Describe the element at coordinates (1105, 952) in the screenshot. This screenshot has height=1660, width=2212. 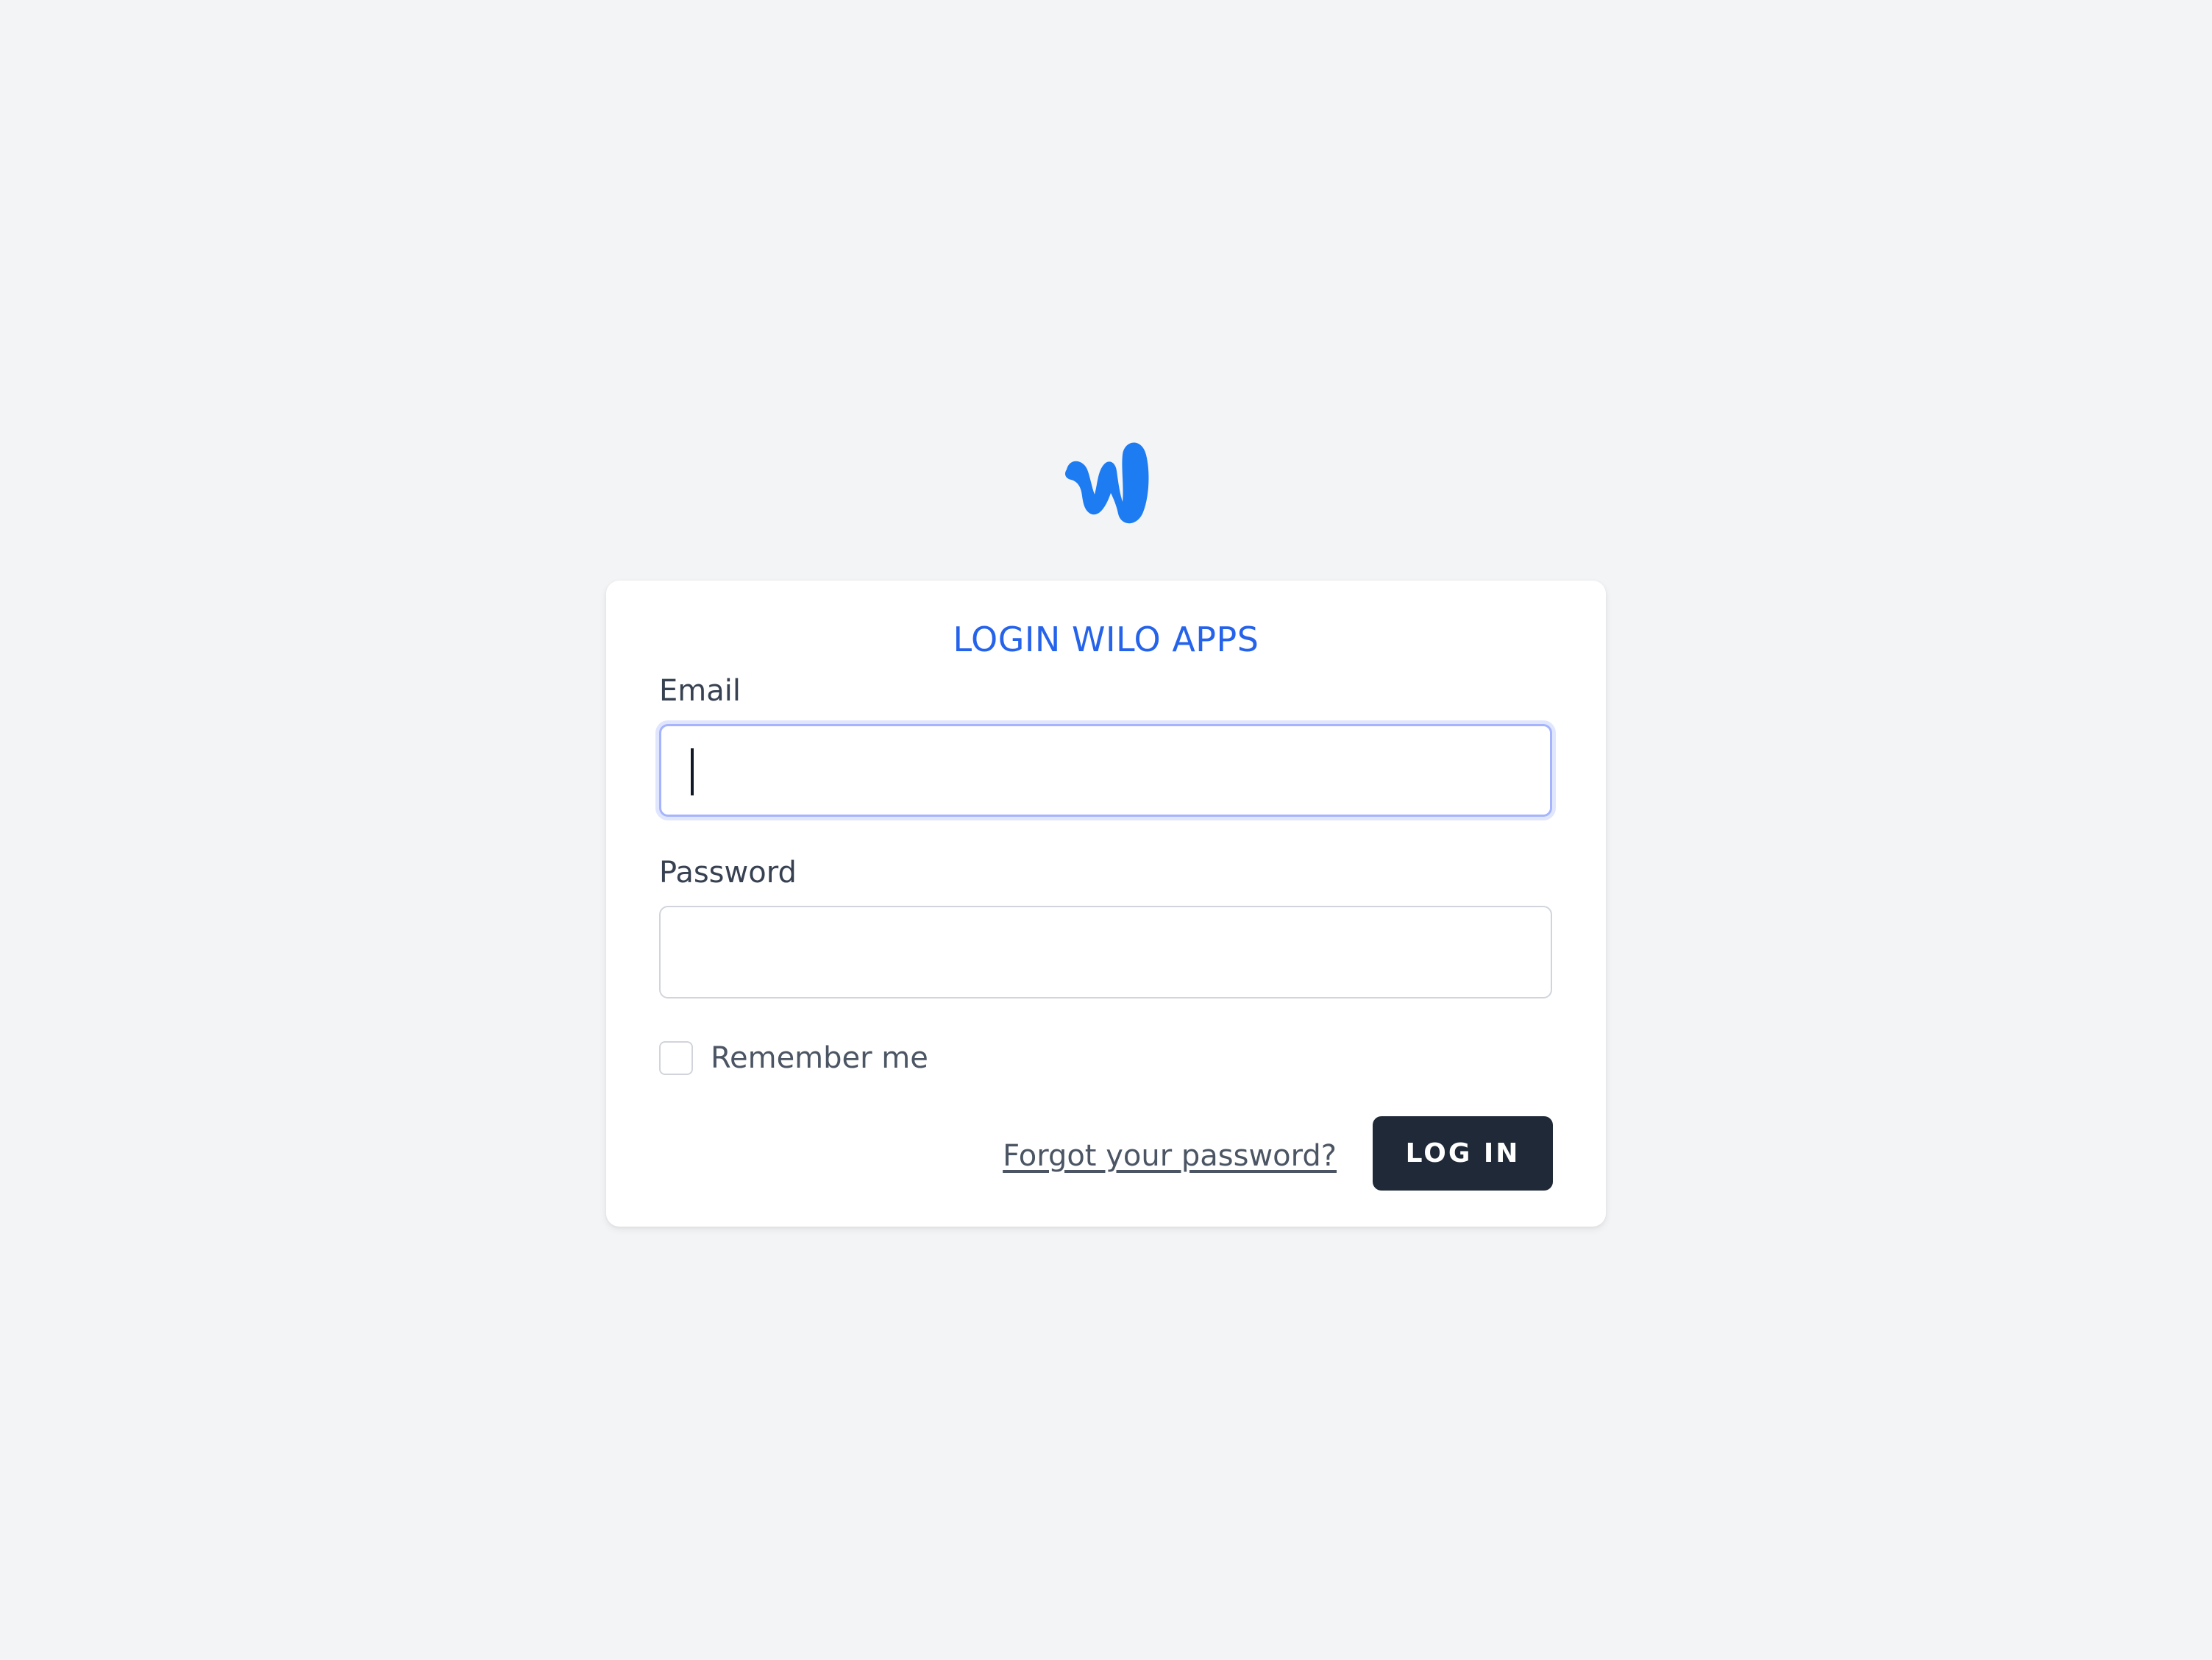
I see `password-field` at that location.